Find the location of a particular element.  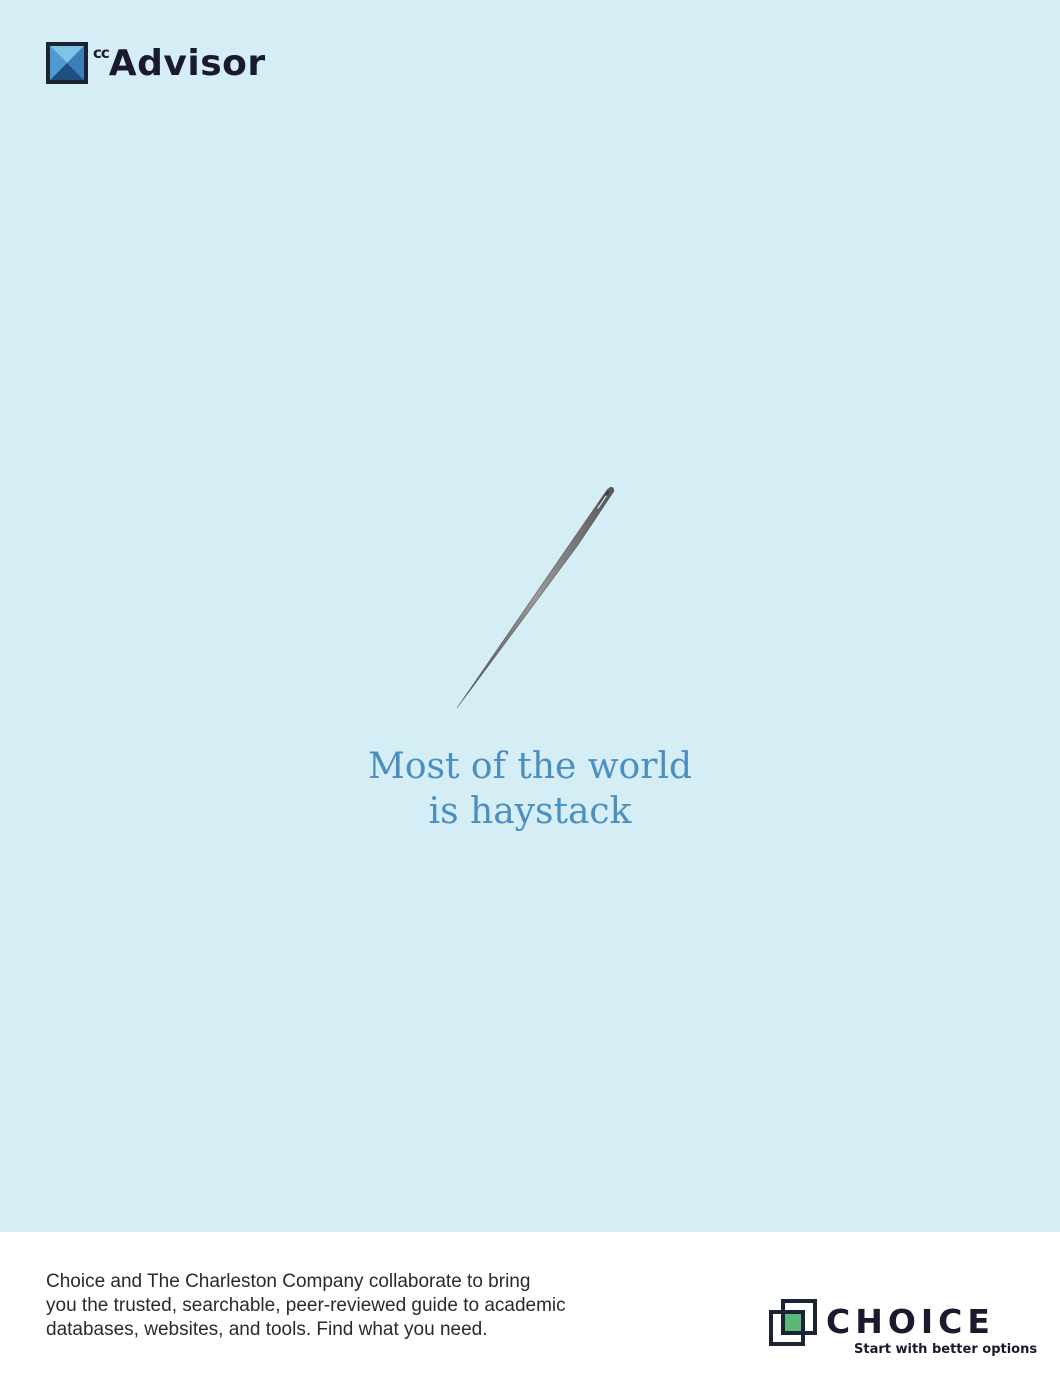

needle-icon is located at coordinates (535, 597).